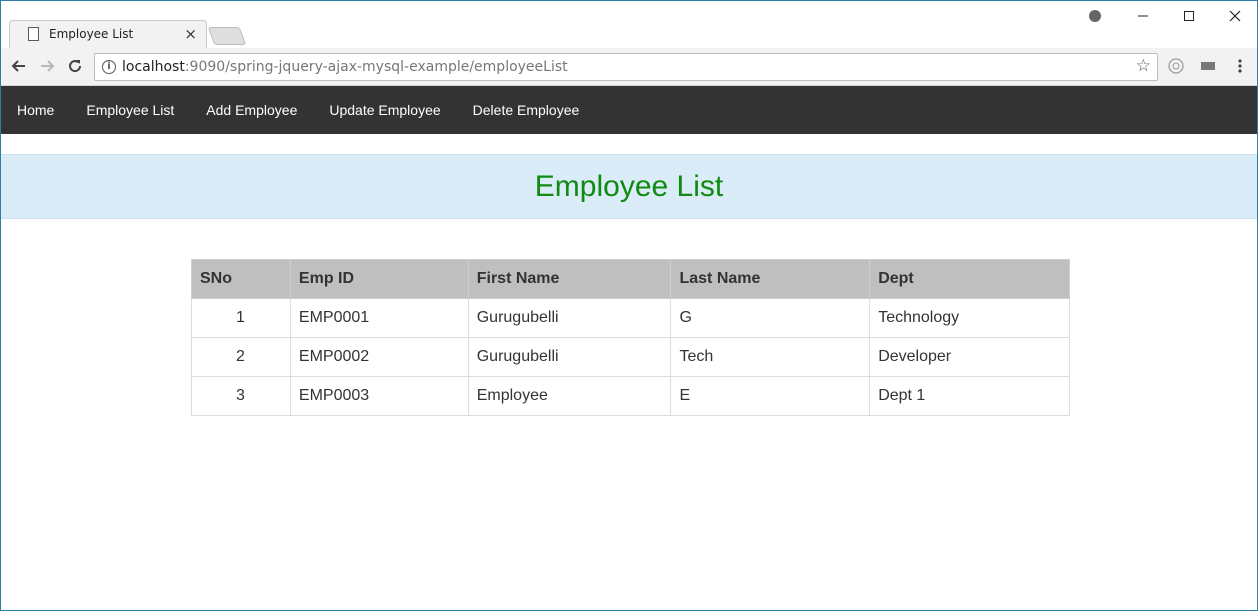  I want to click on extension-icon, so click(1176, 66).